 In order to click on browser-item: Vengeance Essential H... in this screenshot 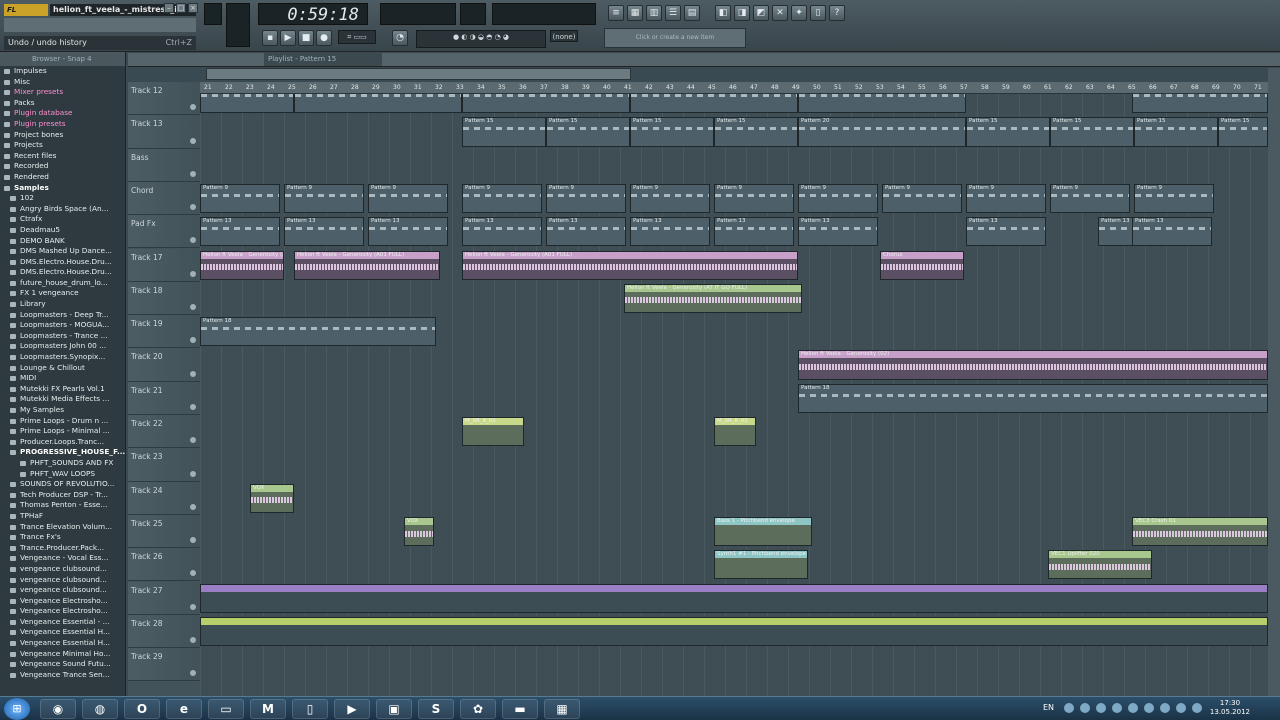, I will do `click(62, 643)`.